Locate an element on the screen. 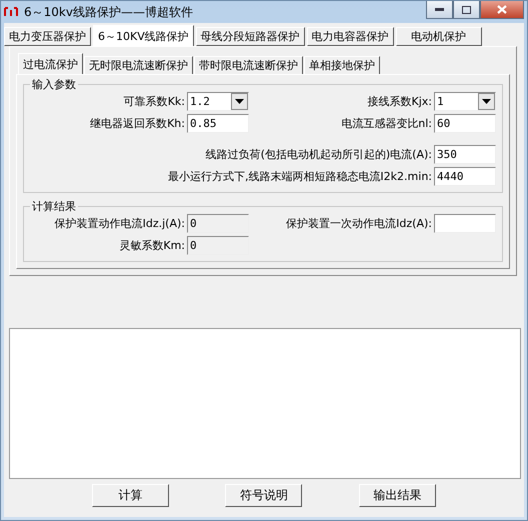 Image resolution: width=528 pixels, height=521 pixels. input-field: 4440 is located at coordinates (465, 176).